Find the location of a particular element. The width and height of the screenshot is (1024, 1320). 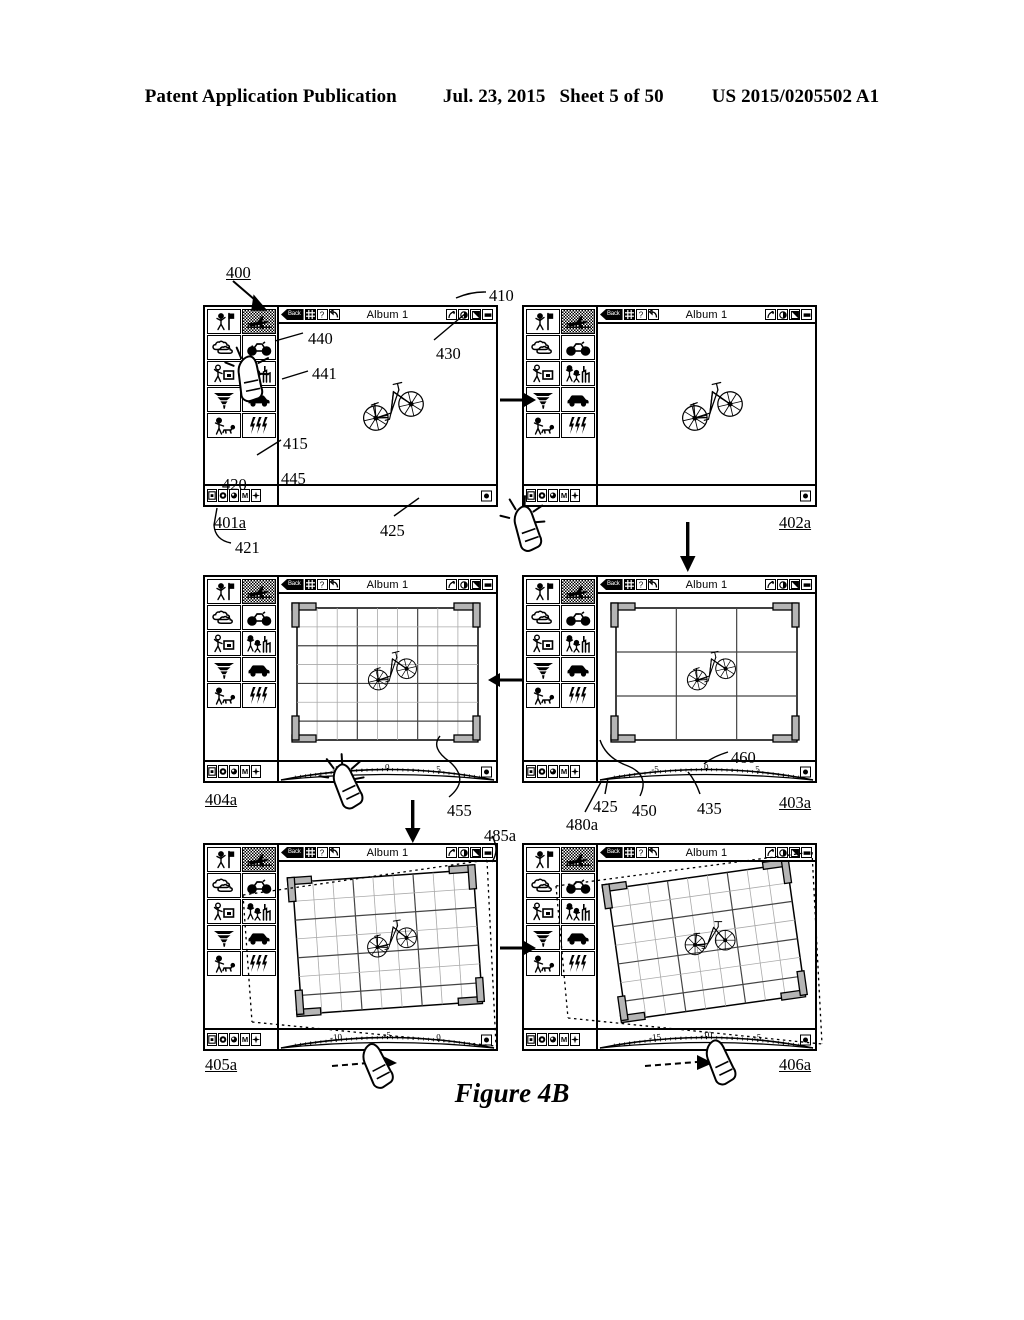

device-panel-402a: Back ? Album 1 M is located at coordinates (669, 406).